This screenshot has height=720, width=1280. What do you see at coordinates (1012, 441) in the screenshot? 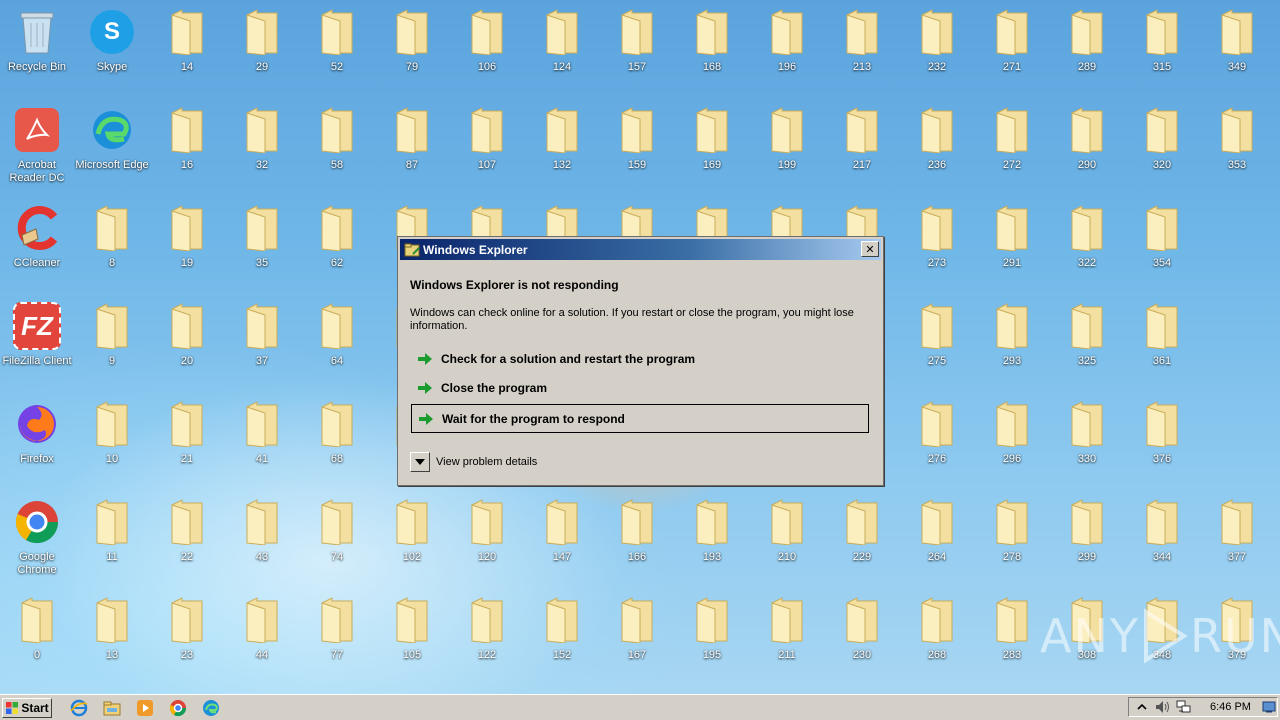
I see `desktop-folder-296-folder: 296` at bounding box center [1012, 441].